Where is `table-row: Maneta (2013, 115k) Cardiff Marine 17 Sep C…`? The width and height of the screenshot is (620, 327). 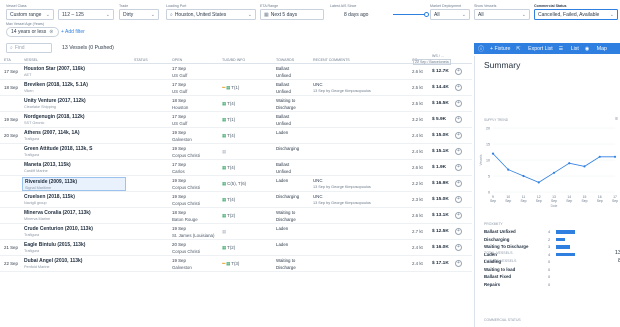
table-row: Maneta (2013, 115k) Cardiff Marine 17 Sep C… is located at coordinates (236, 168).